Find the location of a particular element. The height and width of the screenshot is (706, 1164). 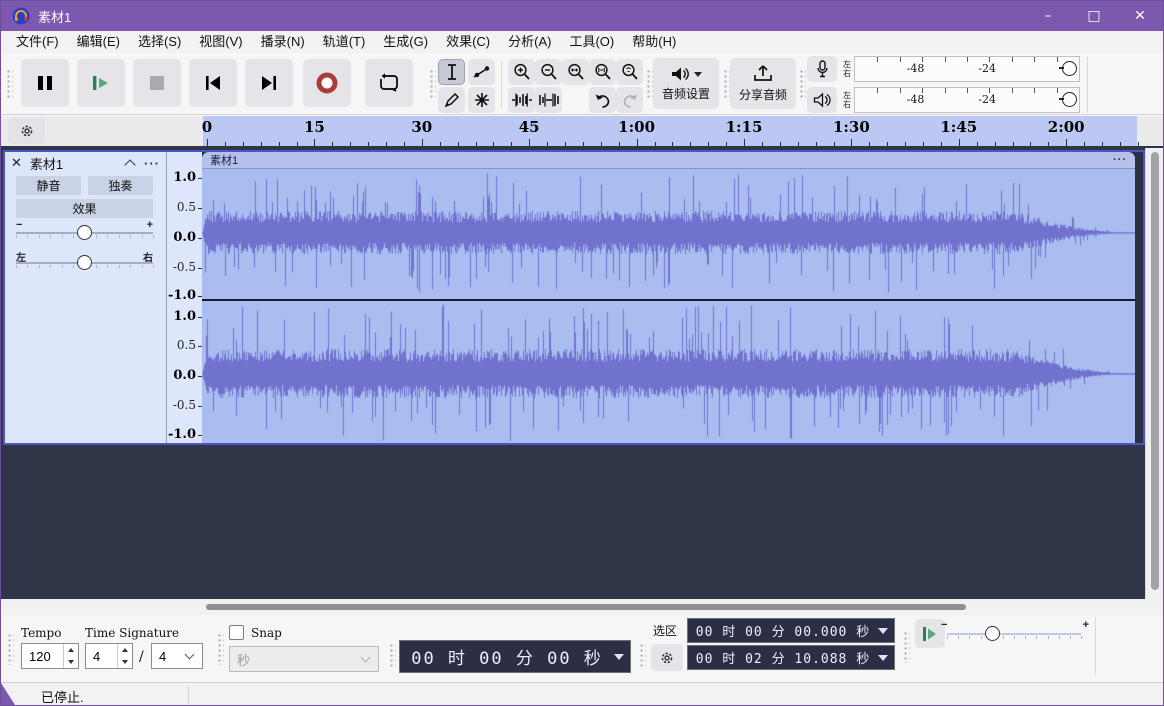

horizontal-scrollbar-thumb is located at coordinates (586, 607).